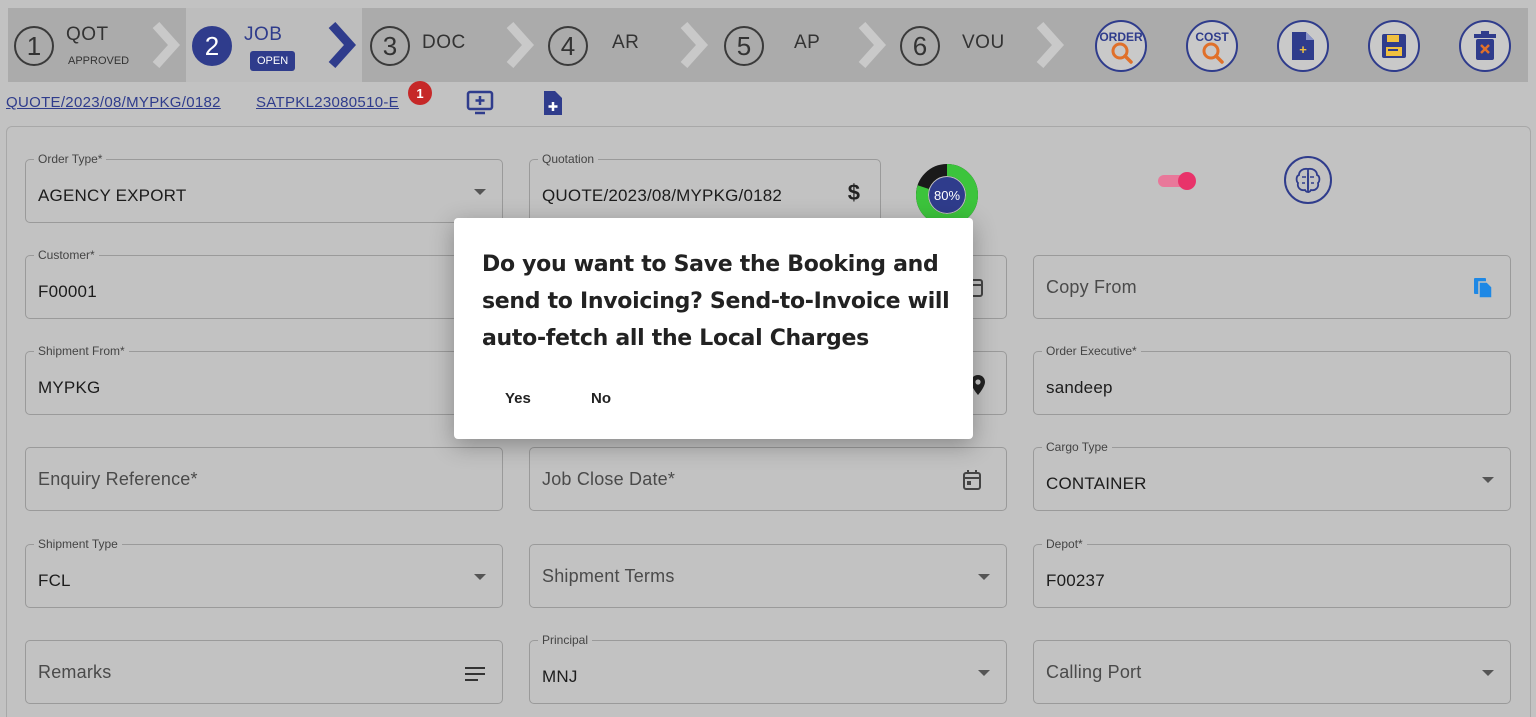  Describe the element at coordinates (327, 102) in the screenshot. I see `booking-link: SATPKL23080510-E` at that location.